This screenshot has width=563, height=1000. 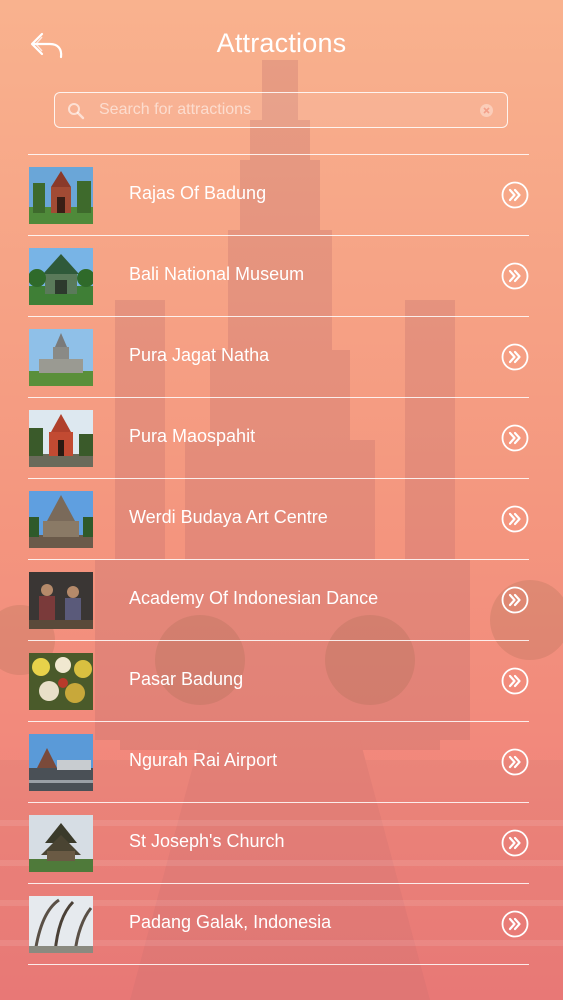 I want to click on list-item: Academy Of Indonesian Dance, so click(x=278, y=600).